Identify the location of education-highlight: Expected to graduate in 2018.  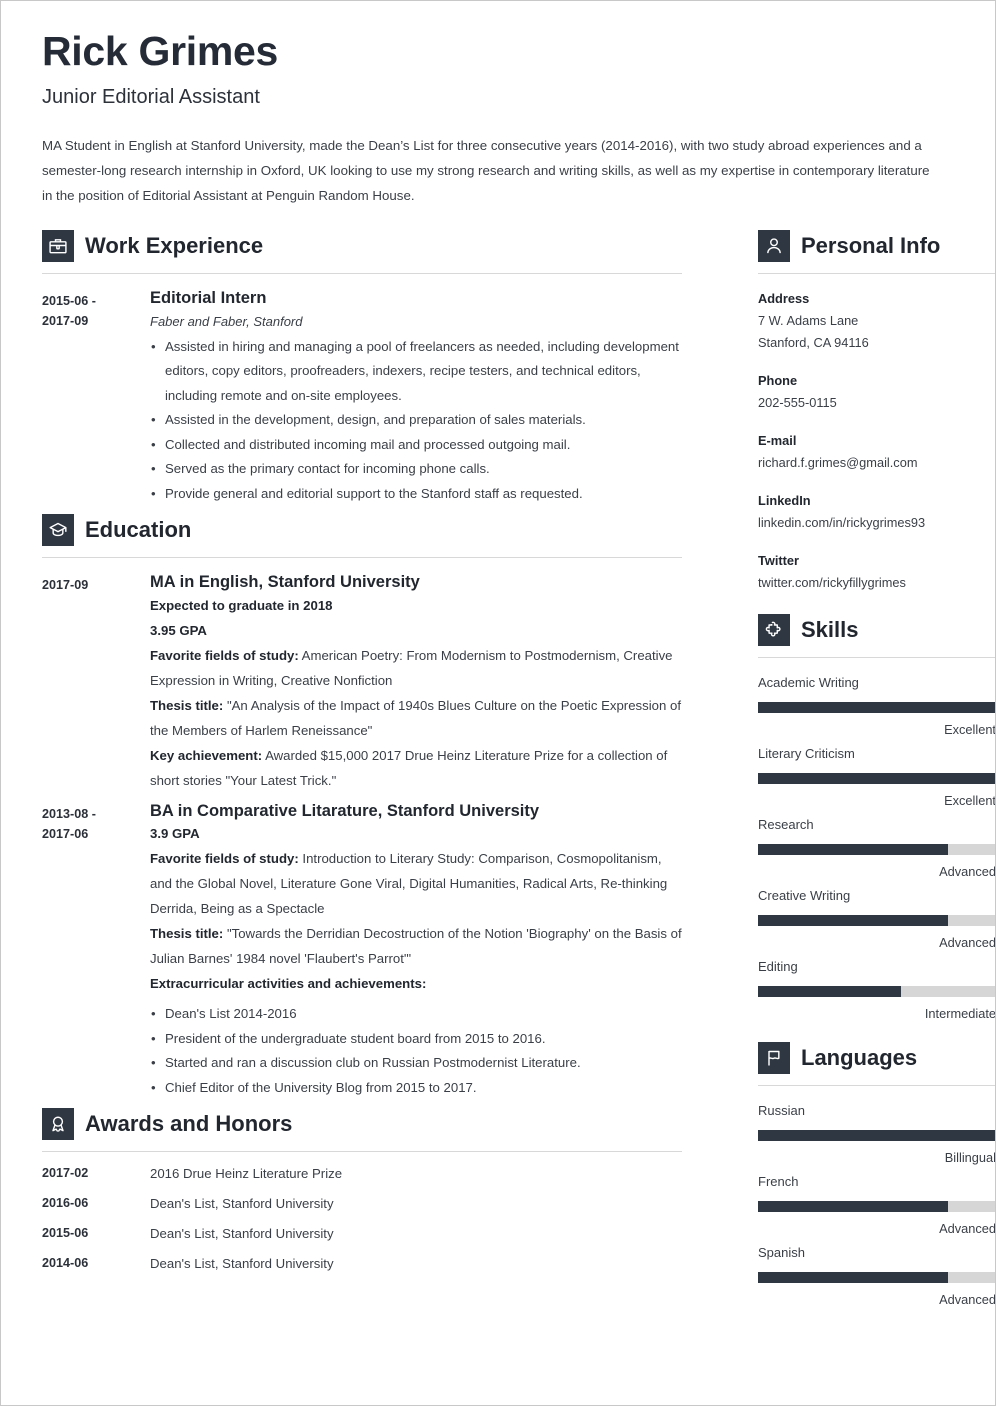
(241, 605).